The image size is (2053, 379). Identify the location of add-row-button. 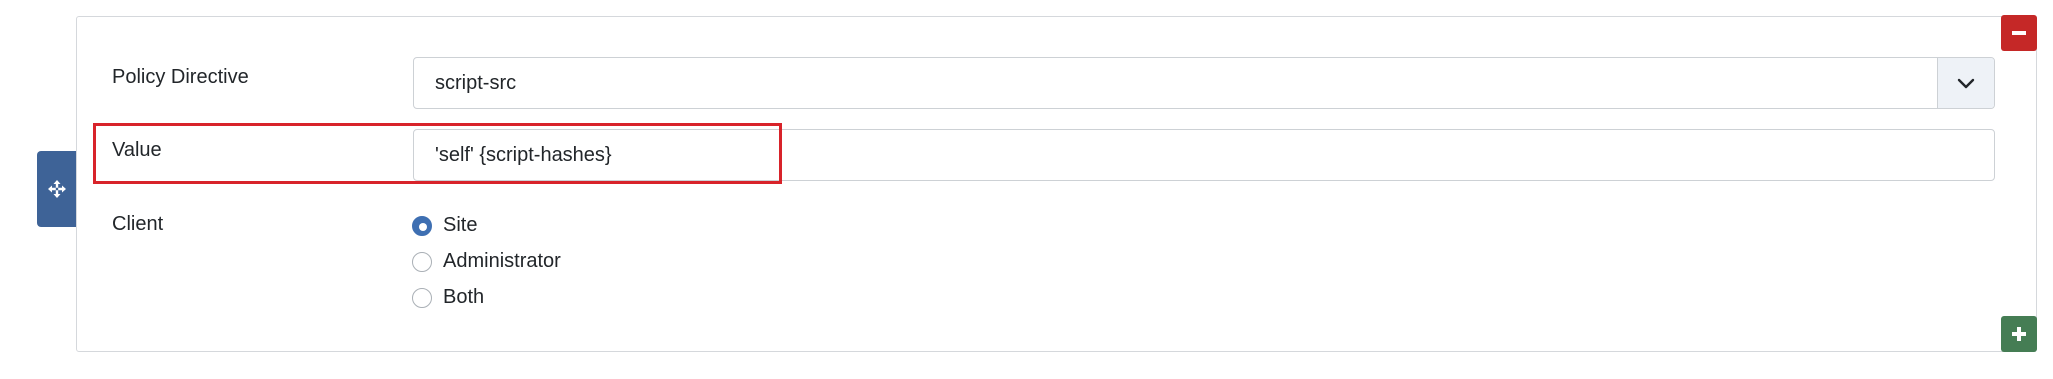
(2019, 334).